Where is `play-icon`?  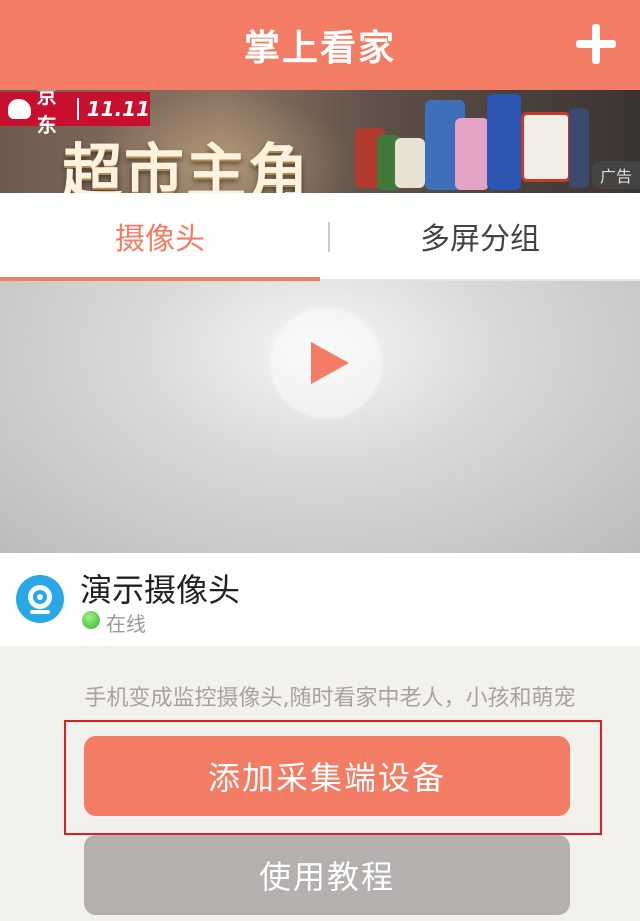
play-icon is located at coordinates (326, 363).